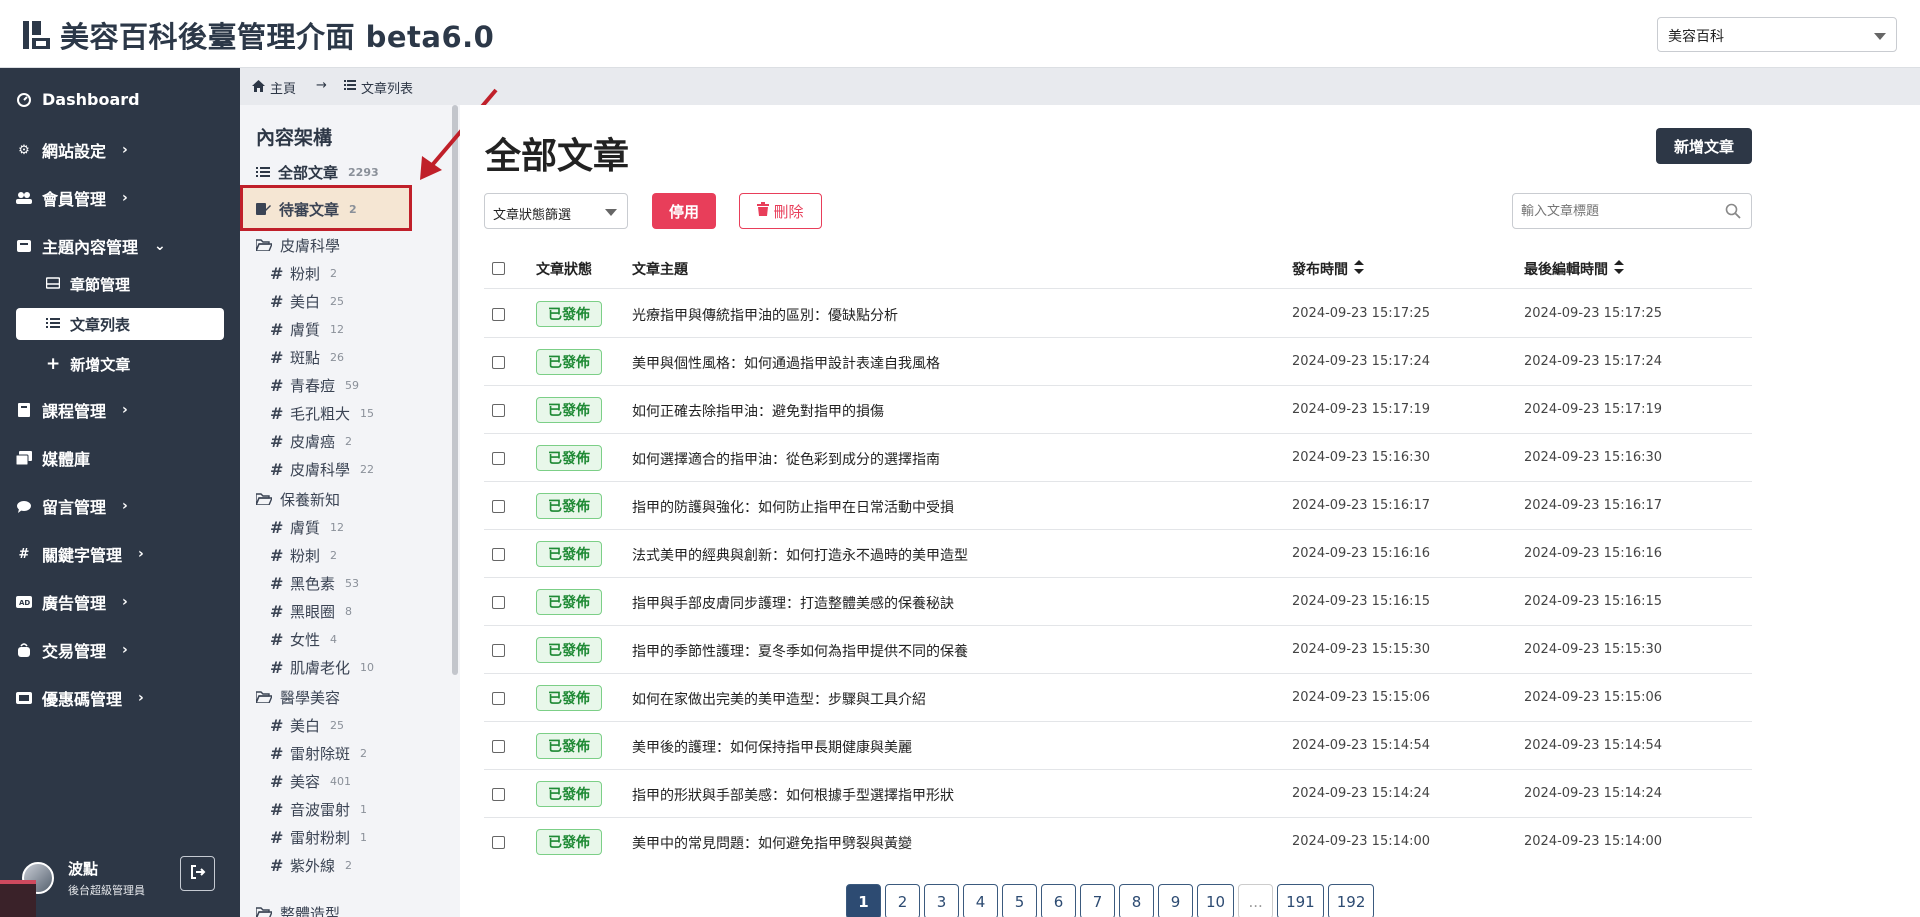  What do you see at coordinates (793, 507) in the screenshot?
I see `article-title-link: 指甲的防護與強化：如何防止指甲在日常活動中受損` at bounding box center [793, 507].